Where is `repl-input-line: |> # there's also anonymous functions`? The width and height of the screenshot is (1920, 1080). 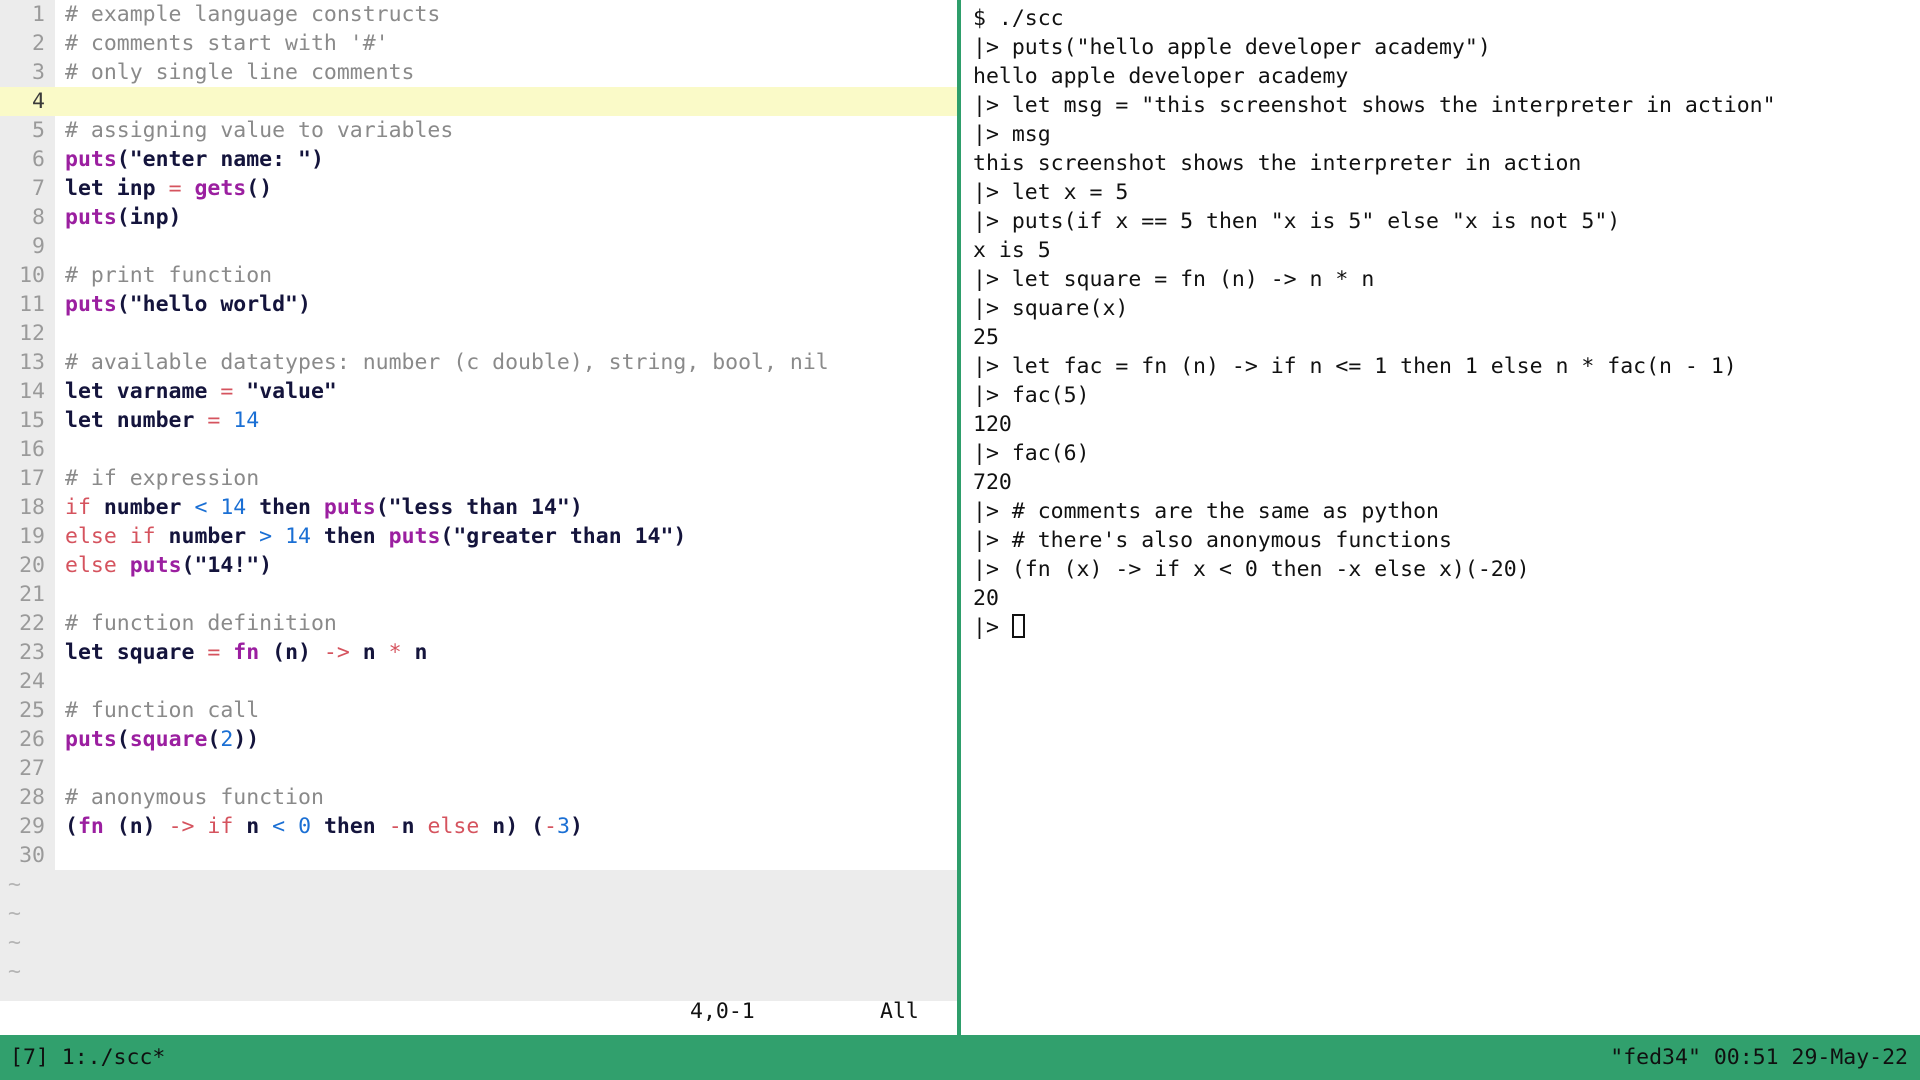
repl-input-line: |> # there's also anonymous functions is located at coordinates (1212, 540).